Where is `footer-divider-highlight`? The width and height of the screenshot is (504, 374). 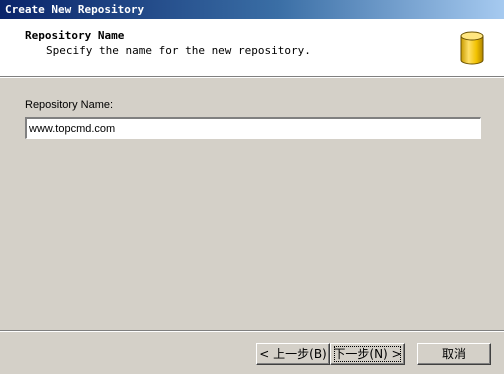 footer-divider-highlight is located at coordinates (252, 331).